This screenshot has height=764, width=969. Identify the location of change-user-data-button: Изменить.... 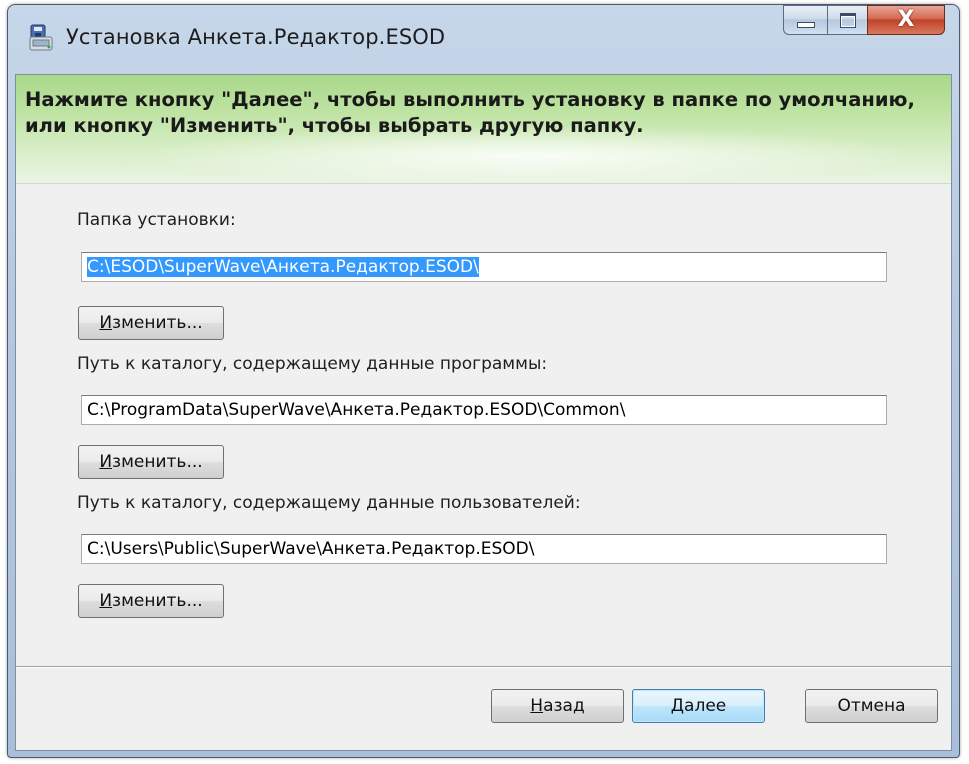
(151, 601).